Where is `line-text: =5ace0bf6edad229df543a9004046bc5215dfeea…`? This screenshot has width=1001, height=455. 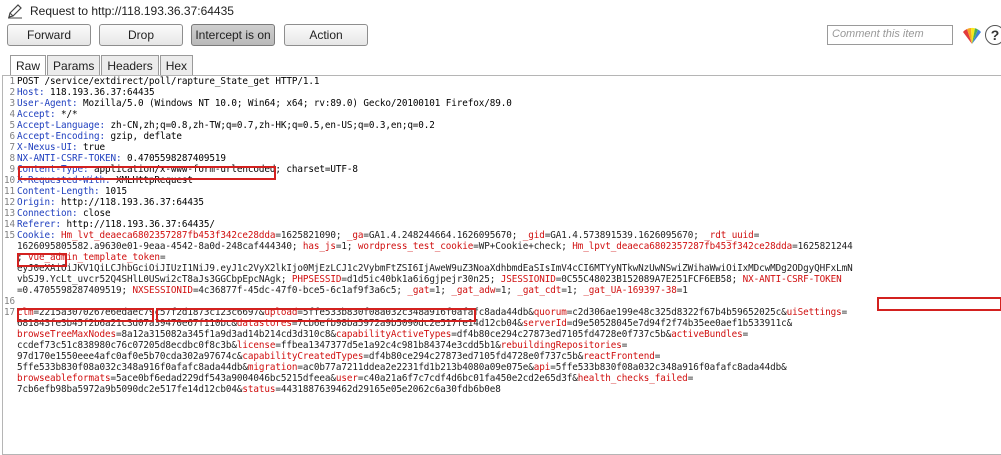
line-text: =5ace0bf6edad229df543a9004046bc5215dfeea… is located at coordinates (223, 378).